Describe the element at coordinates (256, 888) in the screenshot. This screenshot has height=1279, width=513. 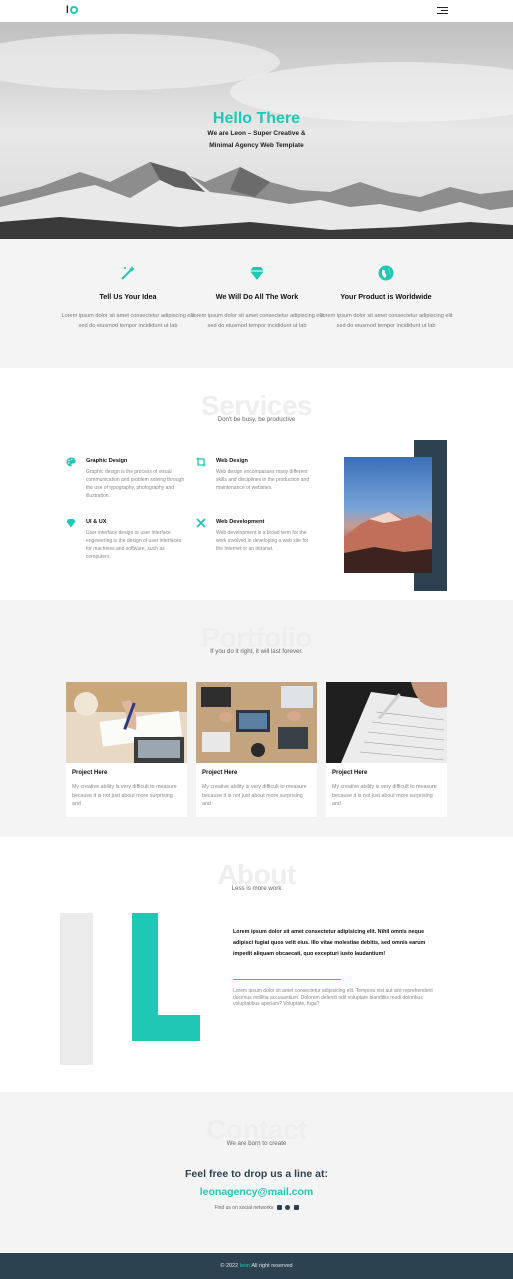
I see `about-subtitle: Less is more work` at that location.